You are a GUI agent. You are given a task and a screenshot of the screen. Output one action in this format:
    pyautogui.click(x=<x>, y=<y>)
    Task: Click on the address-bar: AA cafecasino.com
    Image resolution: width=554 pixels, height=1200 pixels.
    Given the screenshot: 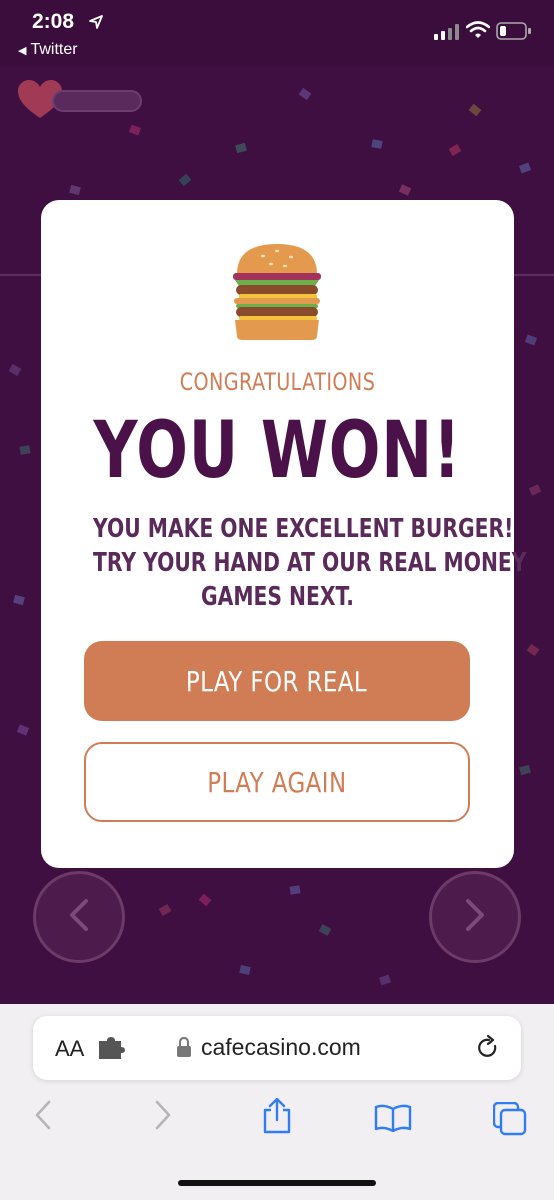 What is the action you would take?
    pyautogui.click(x=277, y=1048)
    